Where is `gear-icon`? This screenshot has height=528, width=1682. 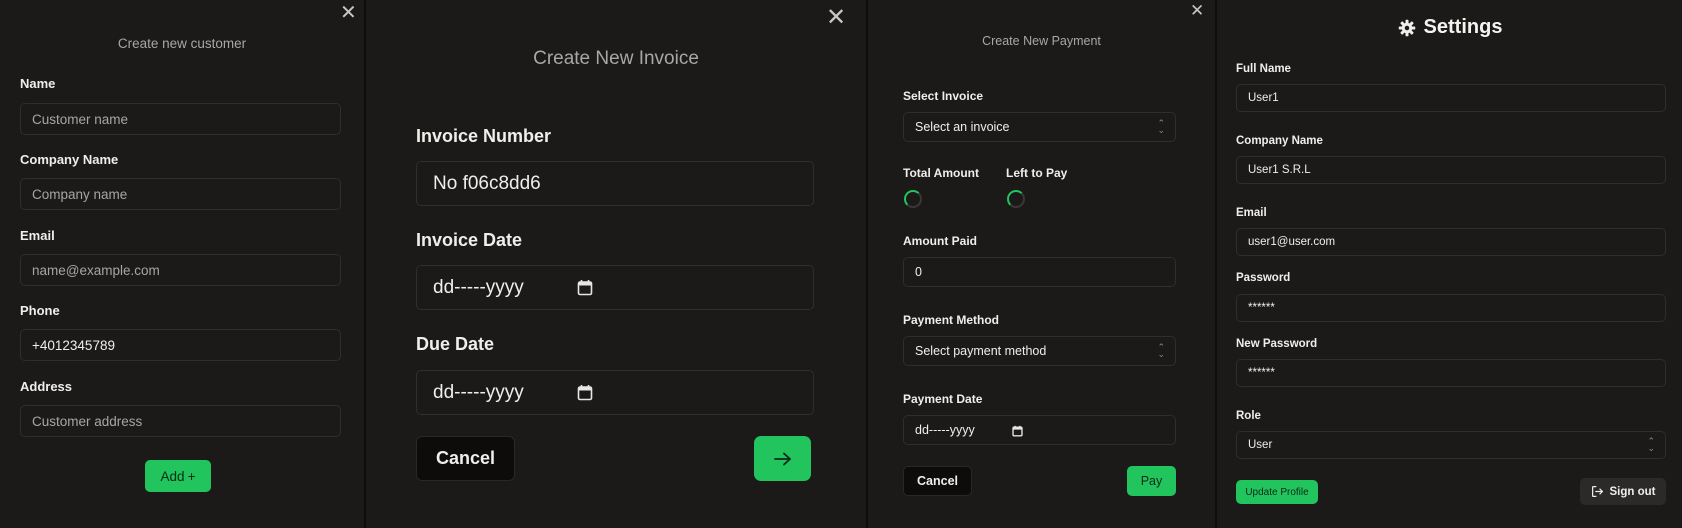 gear-icon is located at coordinates (1406, 27).